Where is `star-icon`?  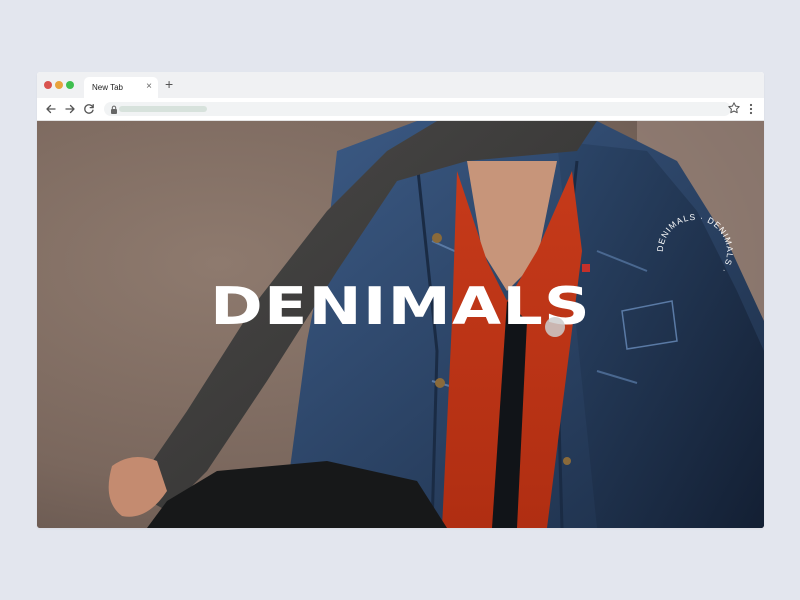
star-icon is located at coordinates (734, 108).